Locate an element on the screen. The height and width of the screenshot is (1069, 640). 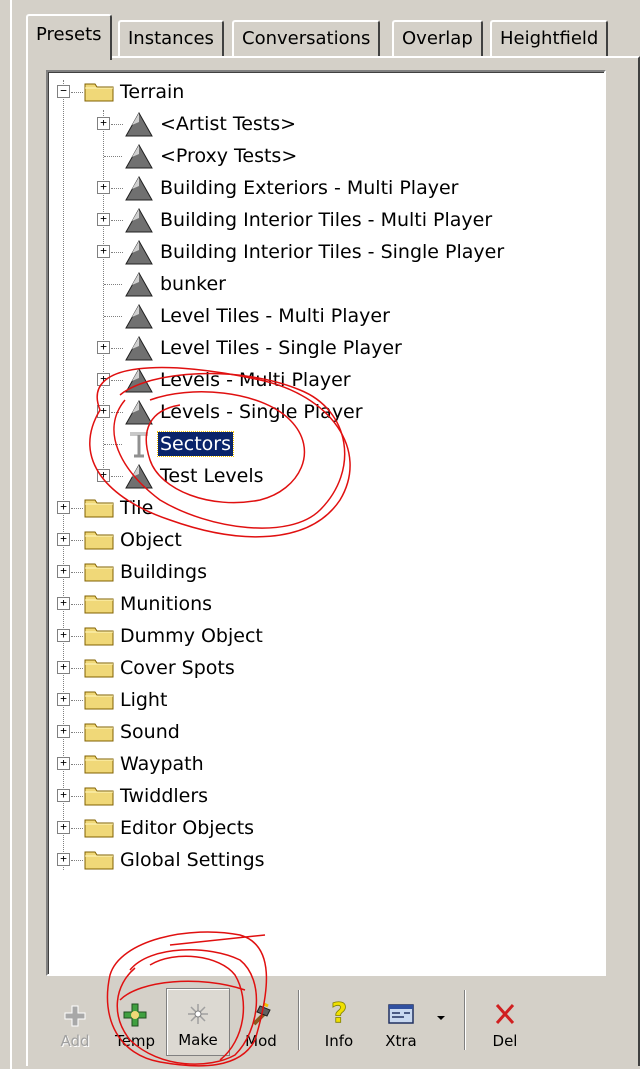
tree-item-label: Terrain is located at coordinates (152, 92).